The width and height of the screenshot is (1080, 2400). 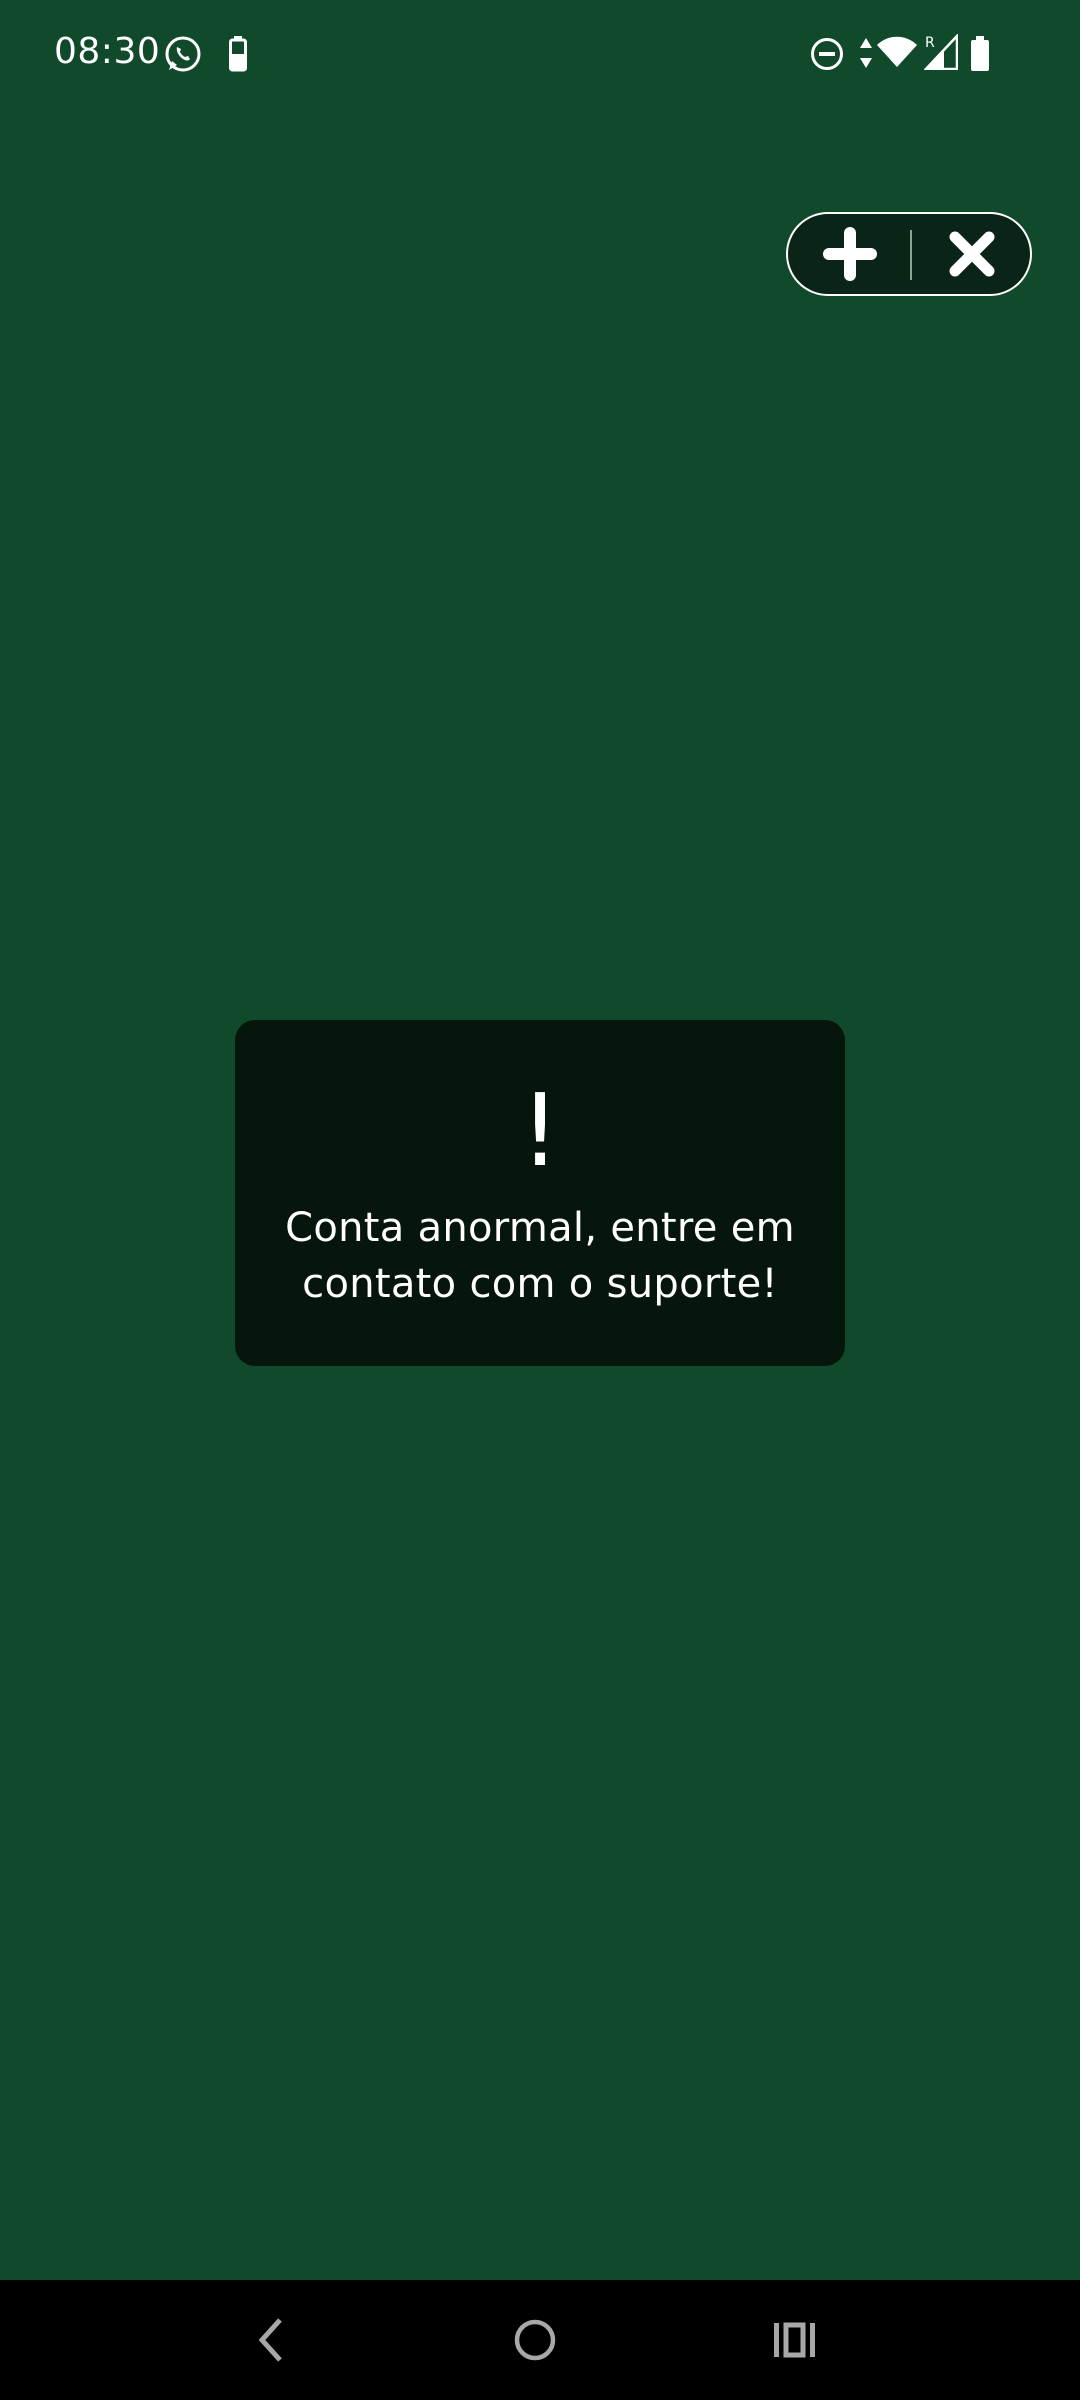 What do you see at coordinates (107, 51) in the screenshot?
I see `status-time: 08:30` at bounding box center [107, 51].